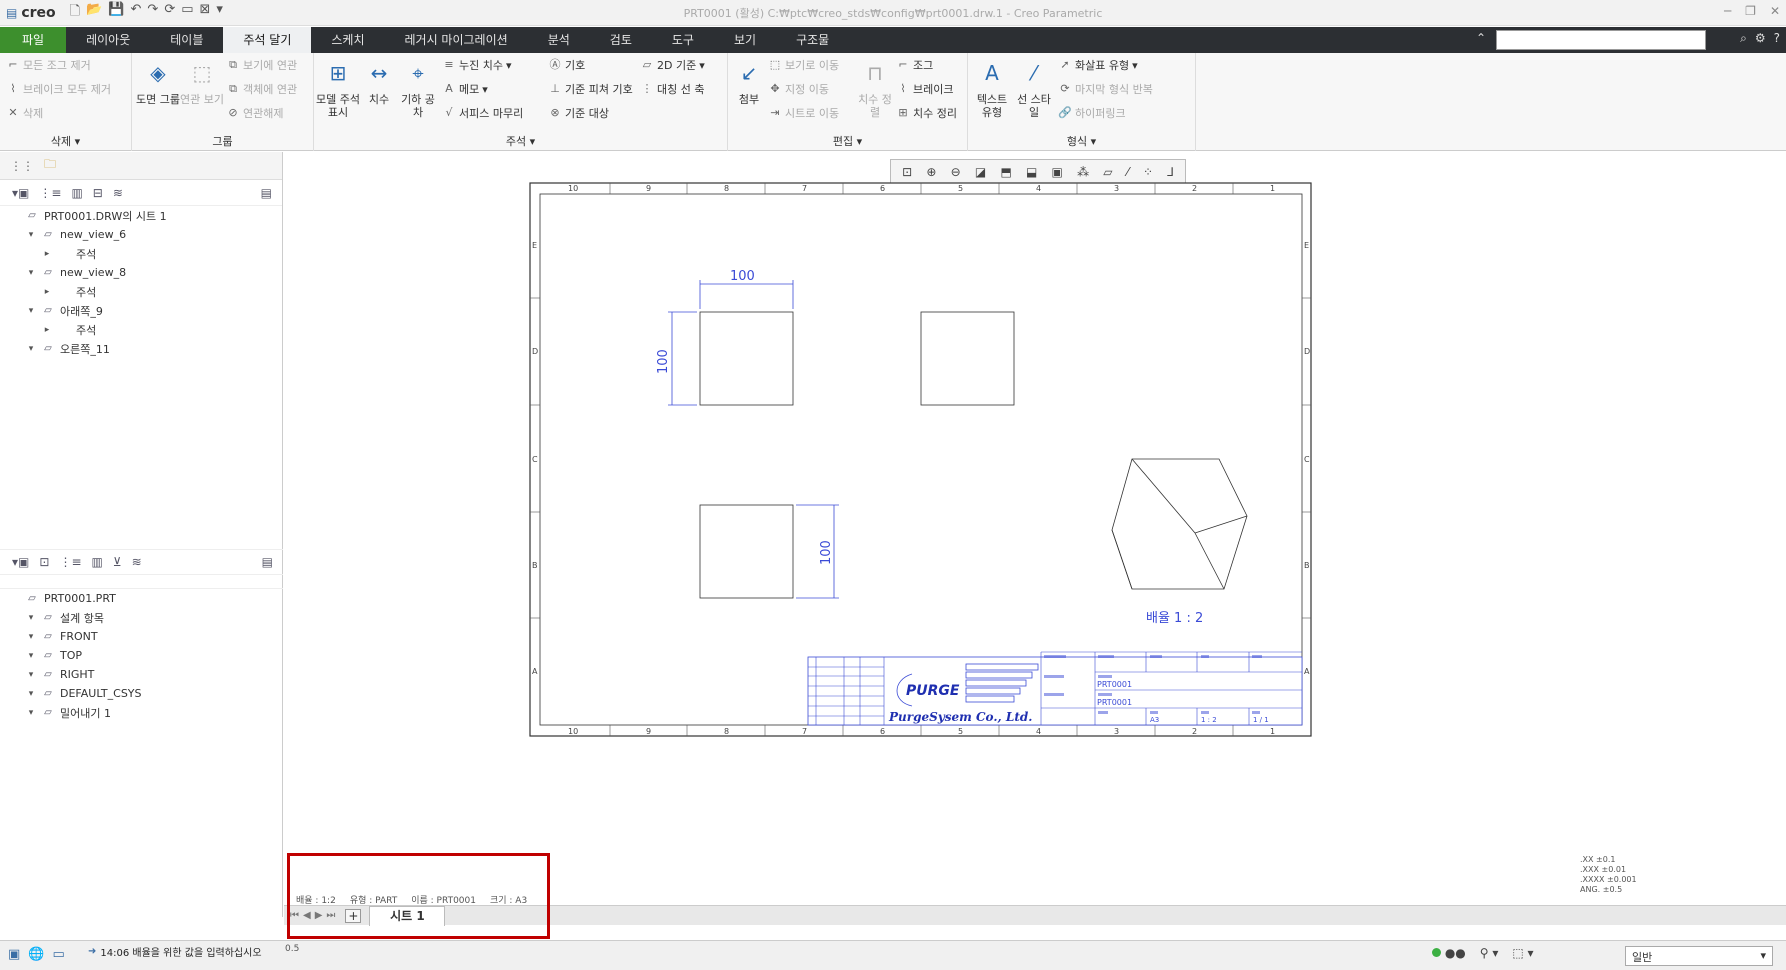 The width and height of the screenshot is (1786, 970). What do you see at coordinates (261, 65) in the screenshot?
I see `relate-to-view-button: ⧉ 보기에 연관` at bounding box center [261, 65].